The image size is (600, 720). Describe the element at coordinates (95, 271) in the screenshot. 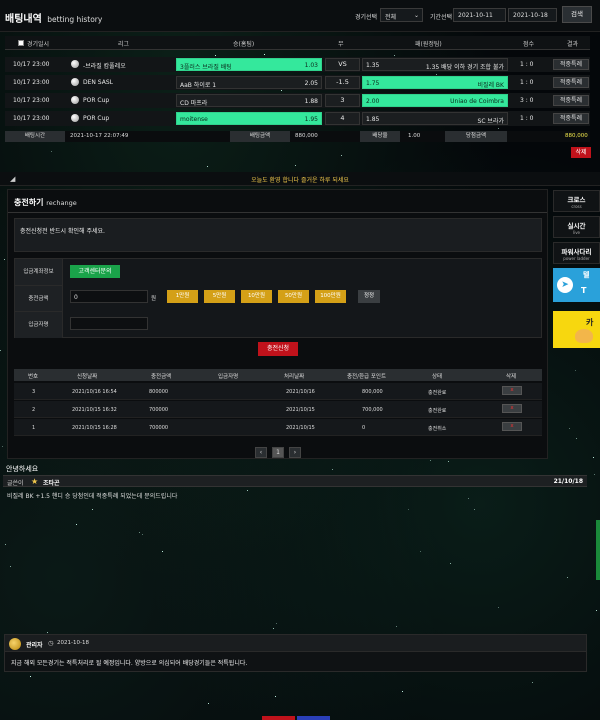

I see `customer-center-button: 고객센터문의` at that location.